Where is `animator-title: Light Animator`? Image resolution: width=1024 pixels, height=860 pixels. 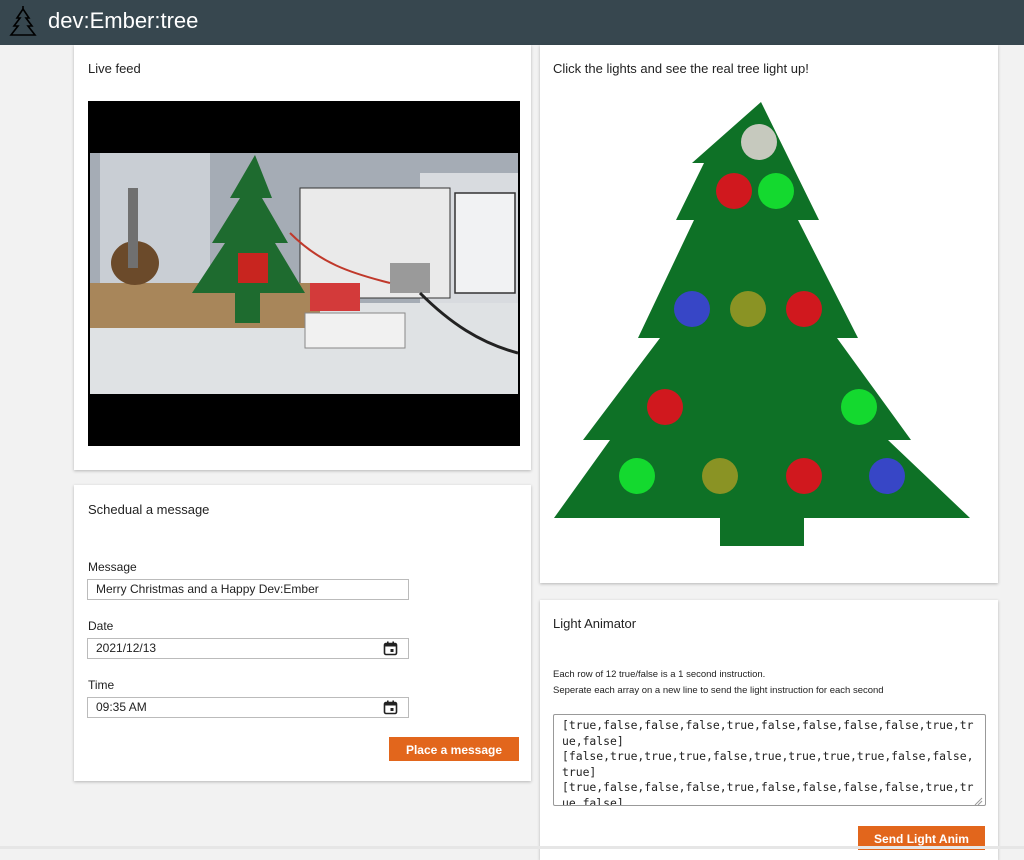 animator-title: Light Animator is located at coordinates (595, 623).